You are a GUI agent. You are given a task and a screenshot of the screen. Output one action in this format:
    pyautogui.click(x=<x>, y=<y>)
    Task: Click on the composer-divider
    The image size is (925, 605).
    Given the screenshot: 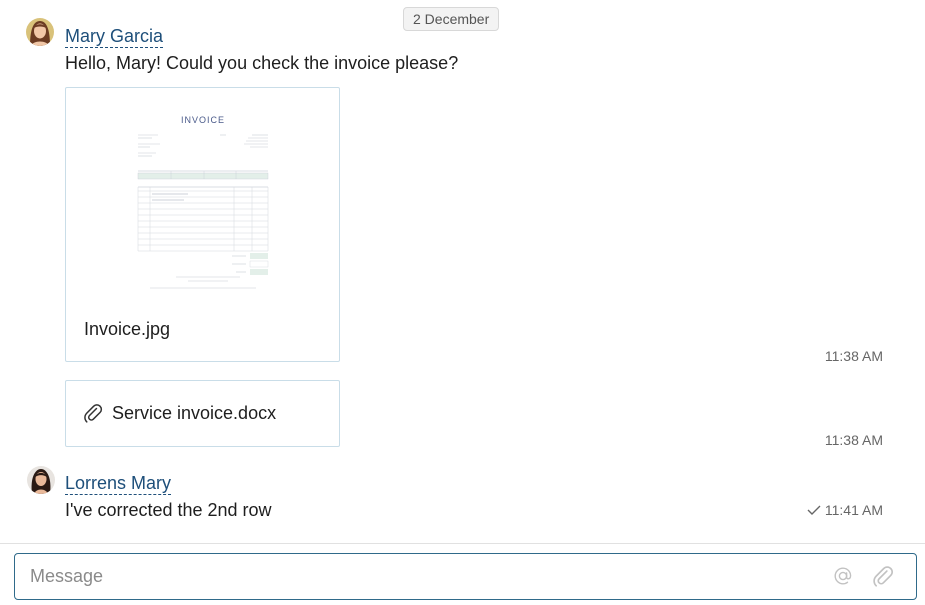 What is the action you would take?
    pyautogui.click(x=462, y=543)
    